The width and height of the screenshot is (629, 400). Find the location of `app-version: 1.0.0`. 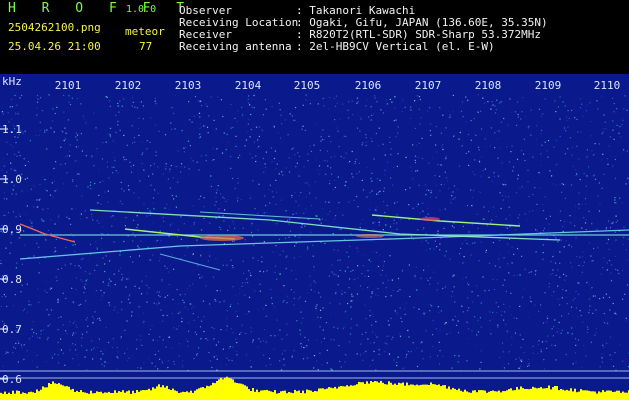

app-version: 1.0.0 is located at coordinates (141, 9).